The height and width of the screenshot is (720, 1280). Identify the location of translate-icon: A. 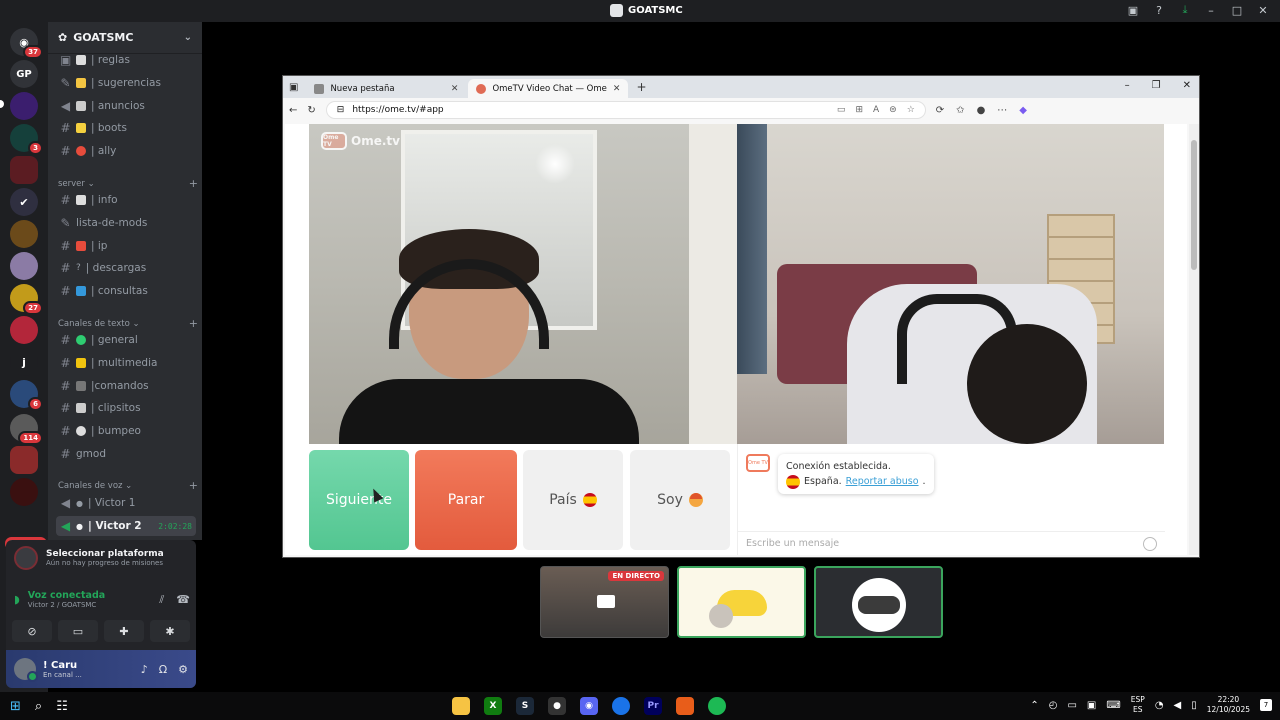
(876, 110).